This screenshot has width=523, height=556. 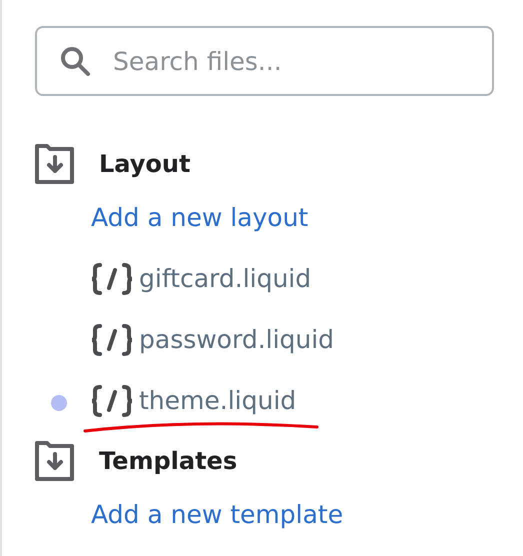 I want to click on section-heading: Layout, so click(x=144, y=164).